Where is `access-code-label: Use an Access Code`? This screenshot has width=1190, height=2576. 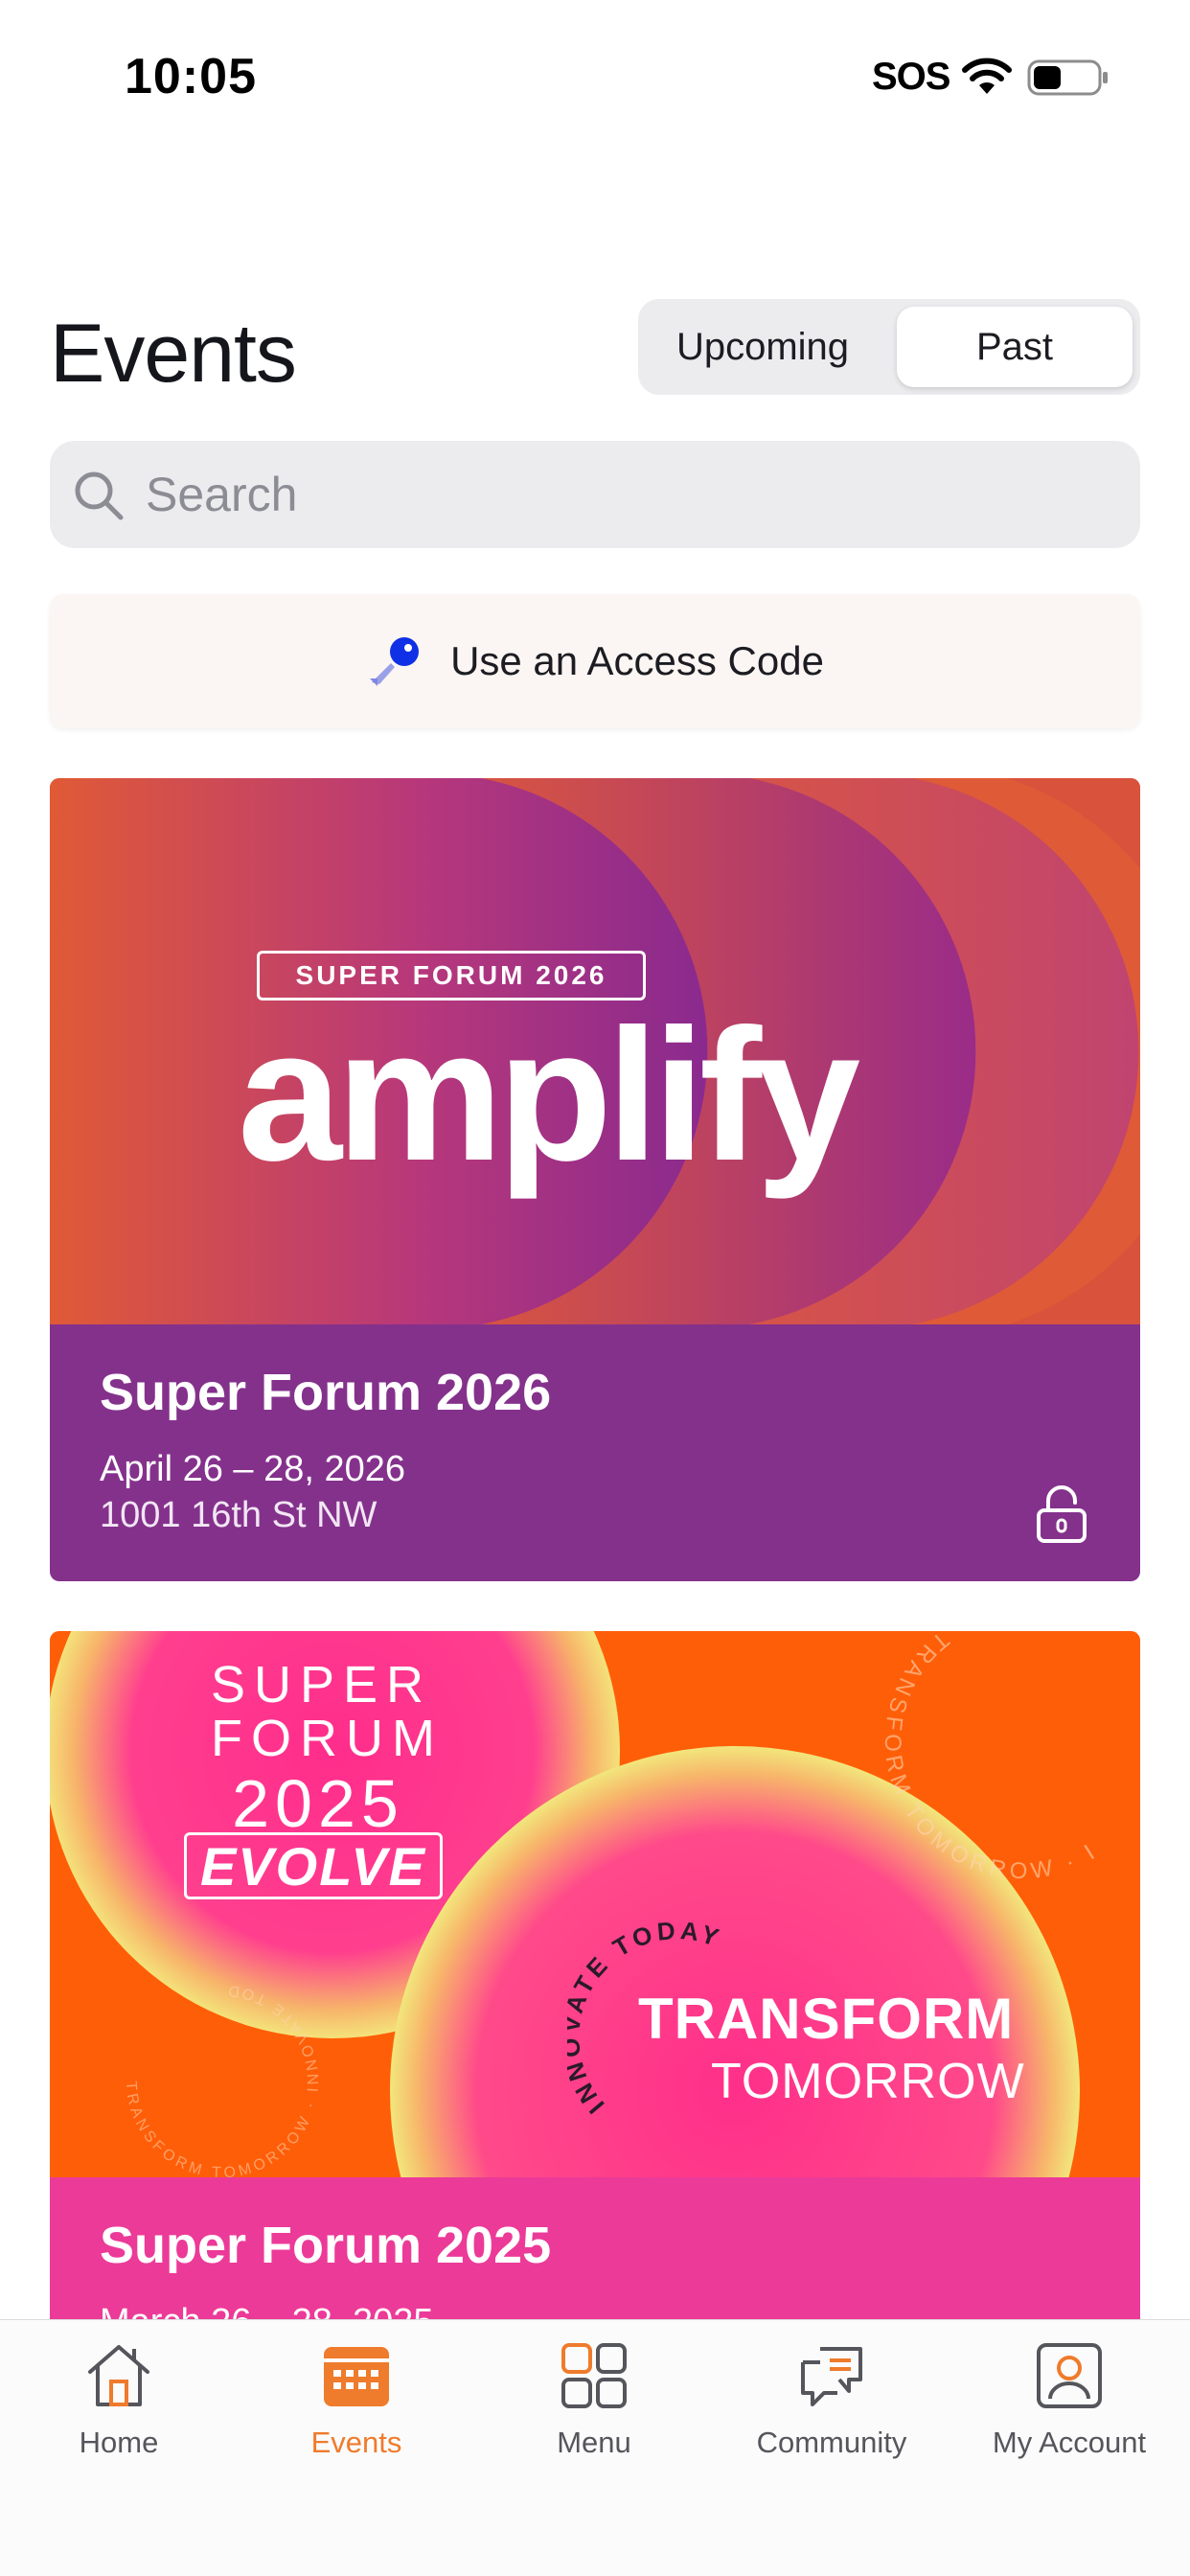 access-code-label: Use an Access Code is located at coordinates (637, 660).